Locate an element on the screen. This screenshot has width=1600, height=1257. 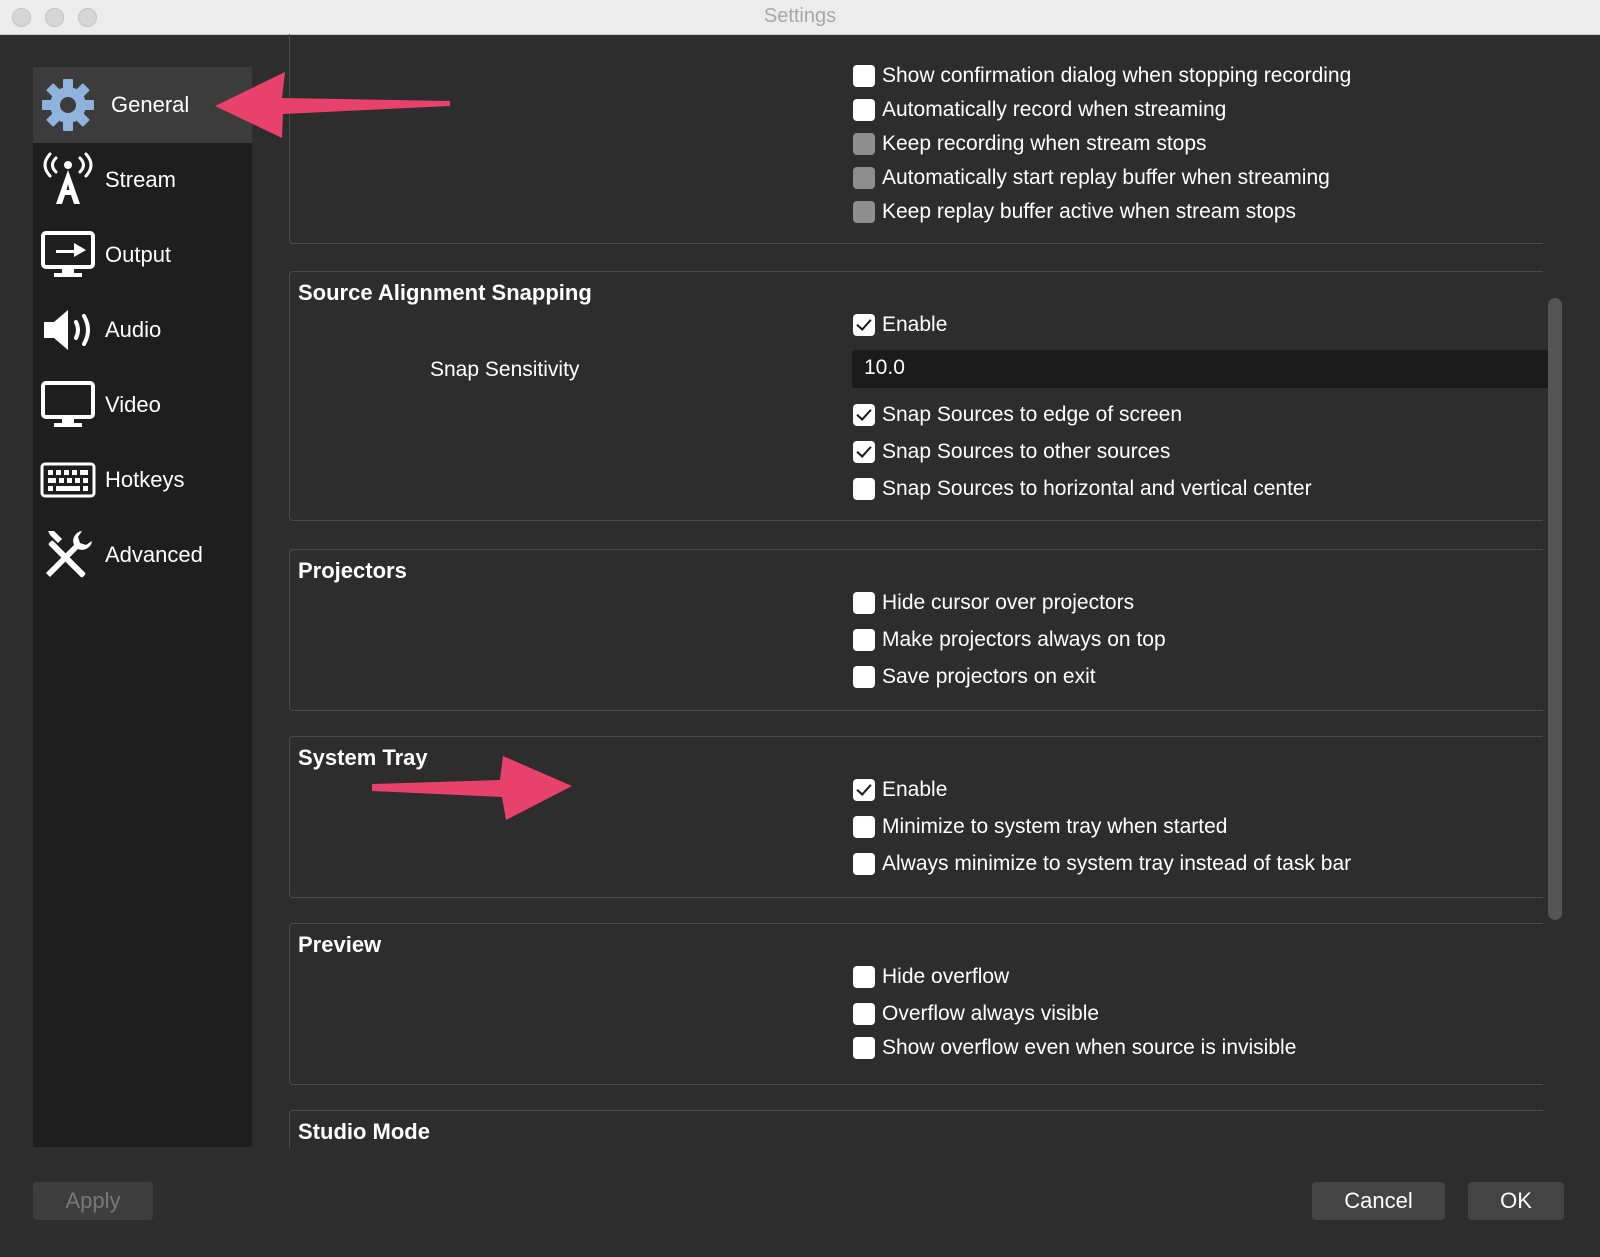
hide-cursor-checkbox is located at coordinates (864, 603).